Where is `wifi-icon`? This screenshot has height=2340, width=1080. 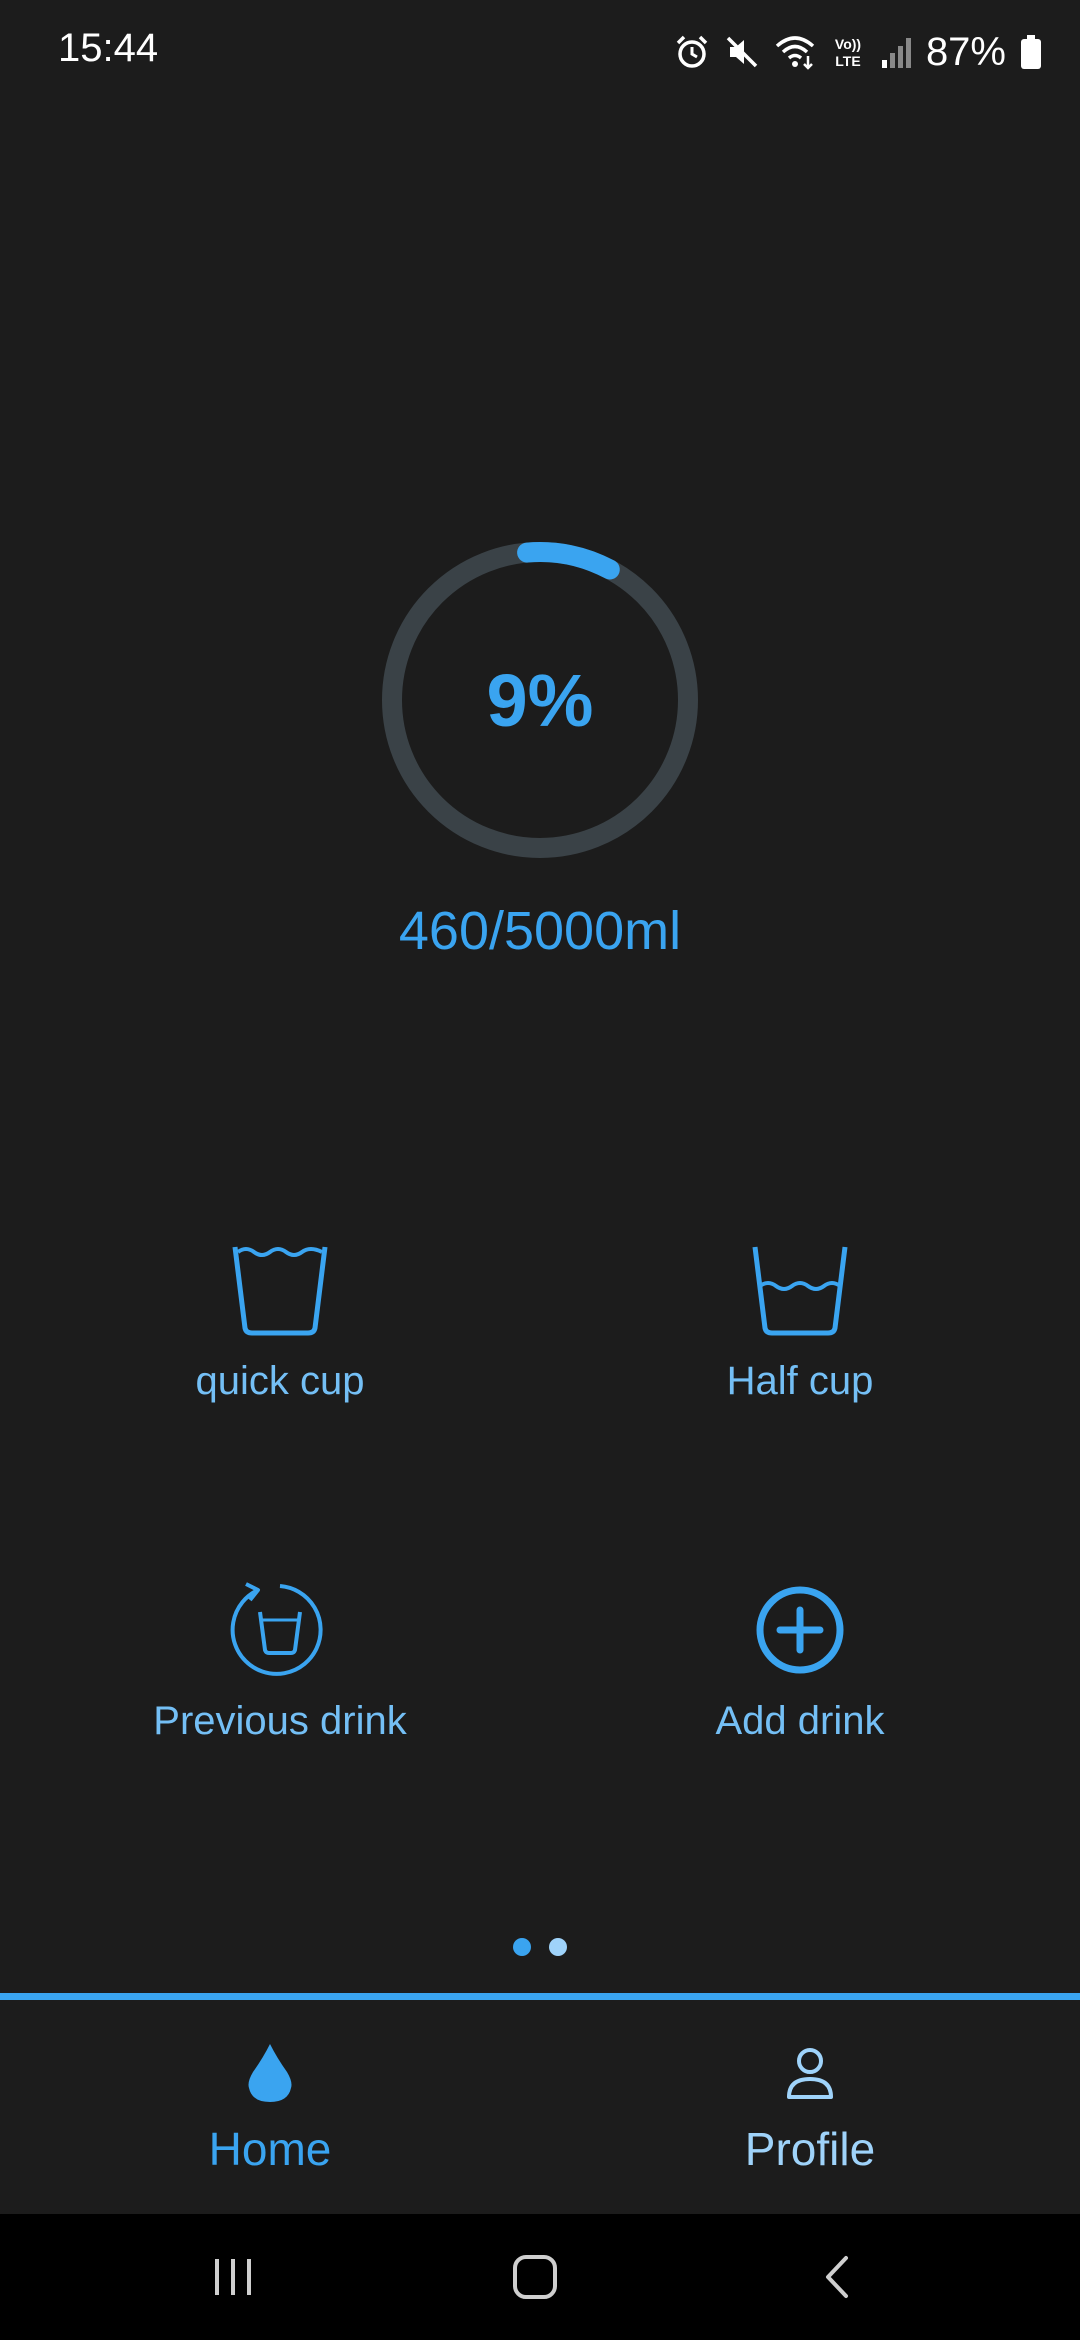
wifi-icon is located at coordinates (795, 52).